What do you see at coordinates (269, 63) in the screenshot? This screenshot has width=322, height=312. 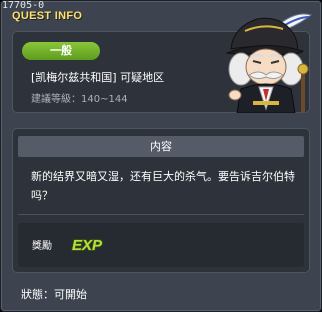 I see `npc-portrait` at bounding box center [269, 63].